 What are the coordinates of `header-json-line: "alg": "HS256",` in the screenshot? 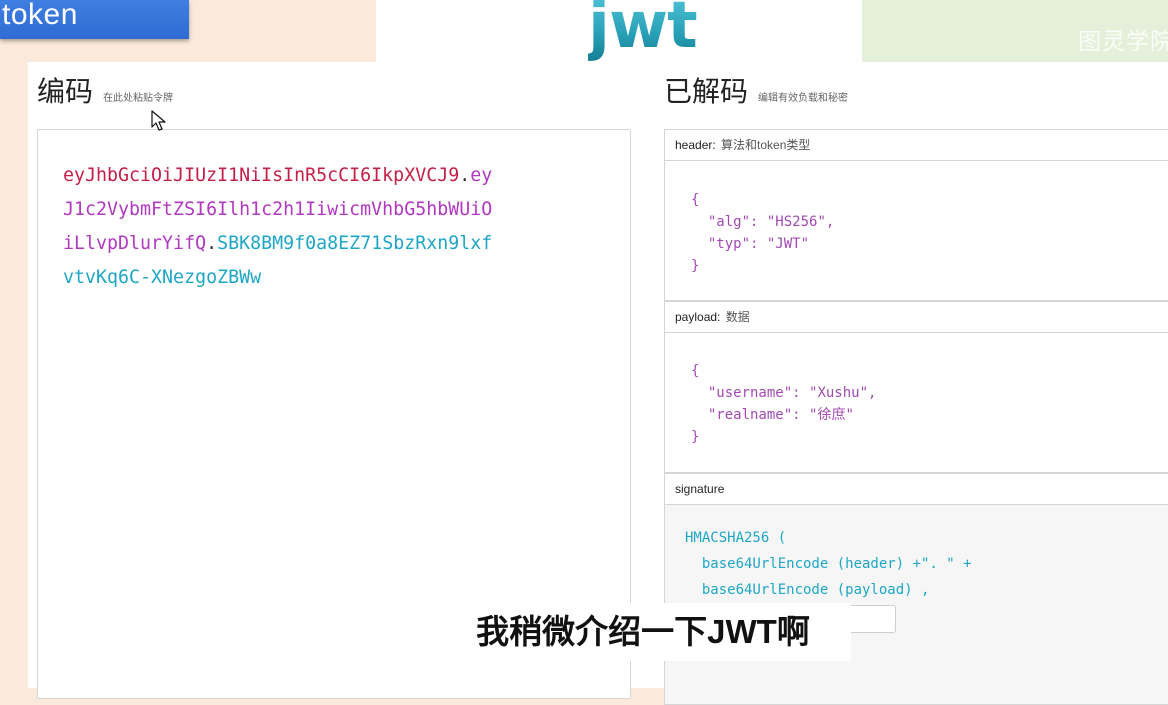 It's located at (762, 222).